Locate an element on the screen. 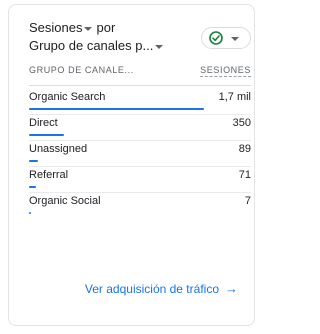 The height and width of the screenshot is (334, 320). header-divider is located at coordinates (140, 85).